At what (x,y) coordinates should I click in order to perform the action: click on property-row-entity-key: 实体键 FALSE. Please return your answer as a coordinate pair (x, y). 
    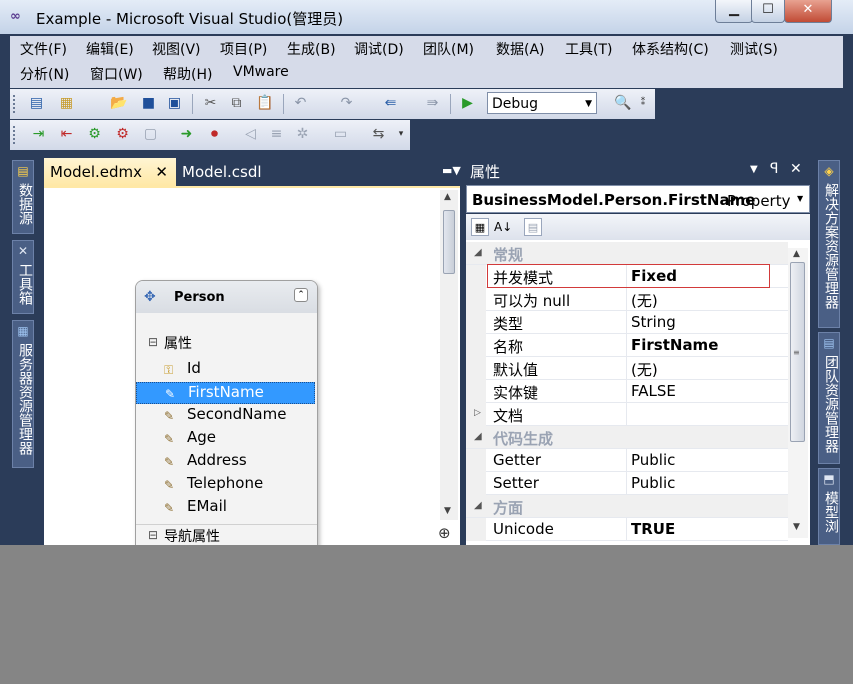
    Looking at the image, I should click on (627, 391).